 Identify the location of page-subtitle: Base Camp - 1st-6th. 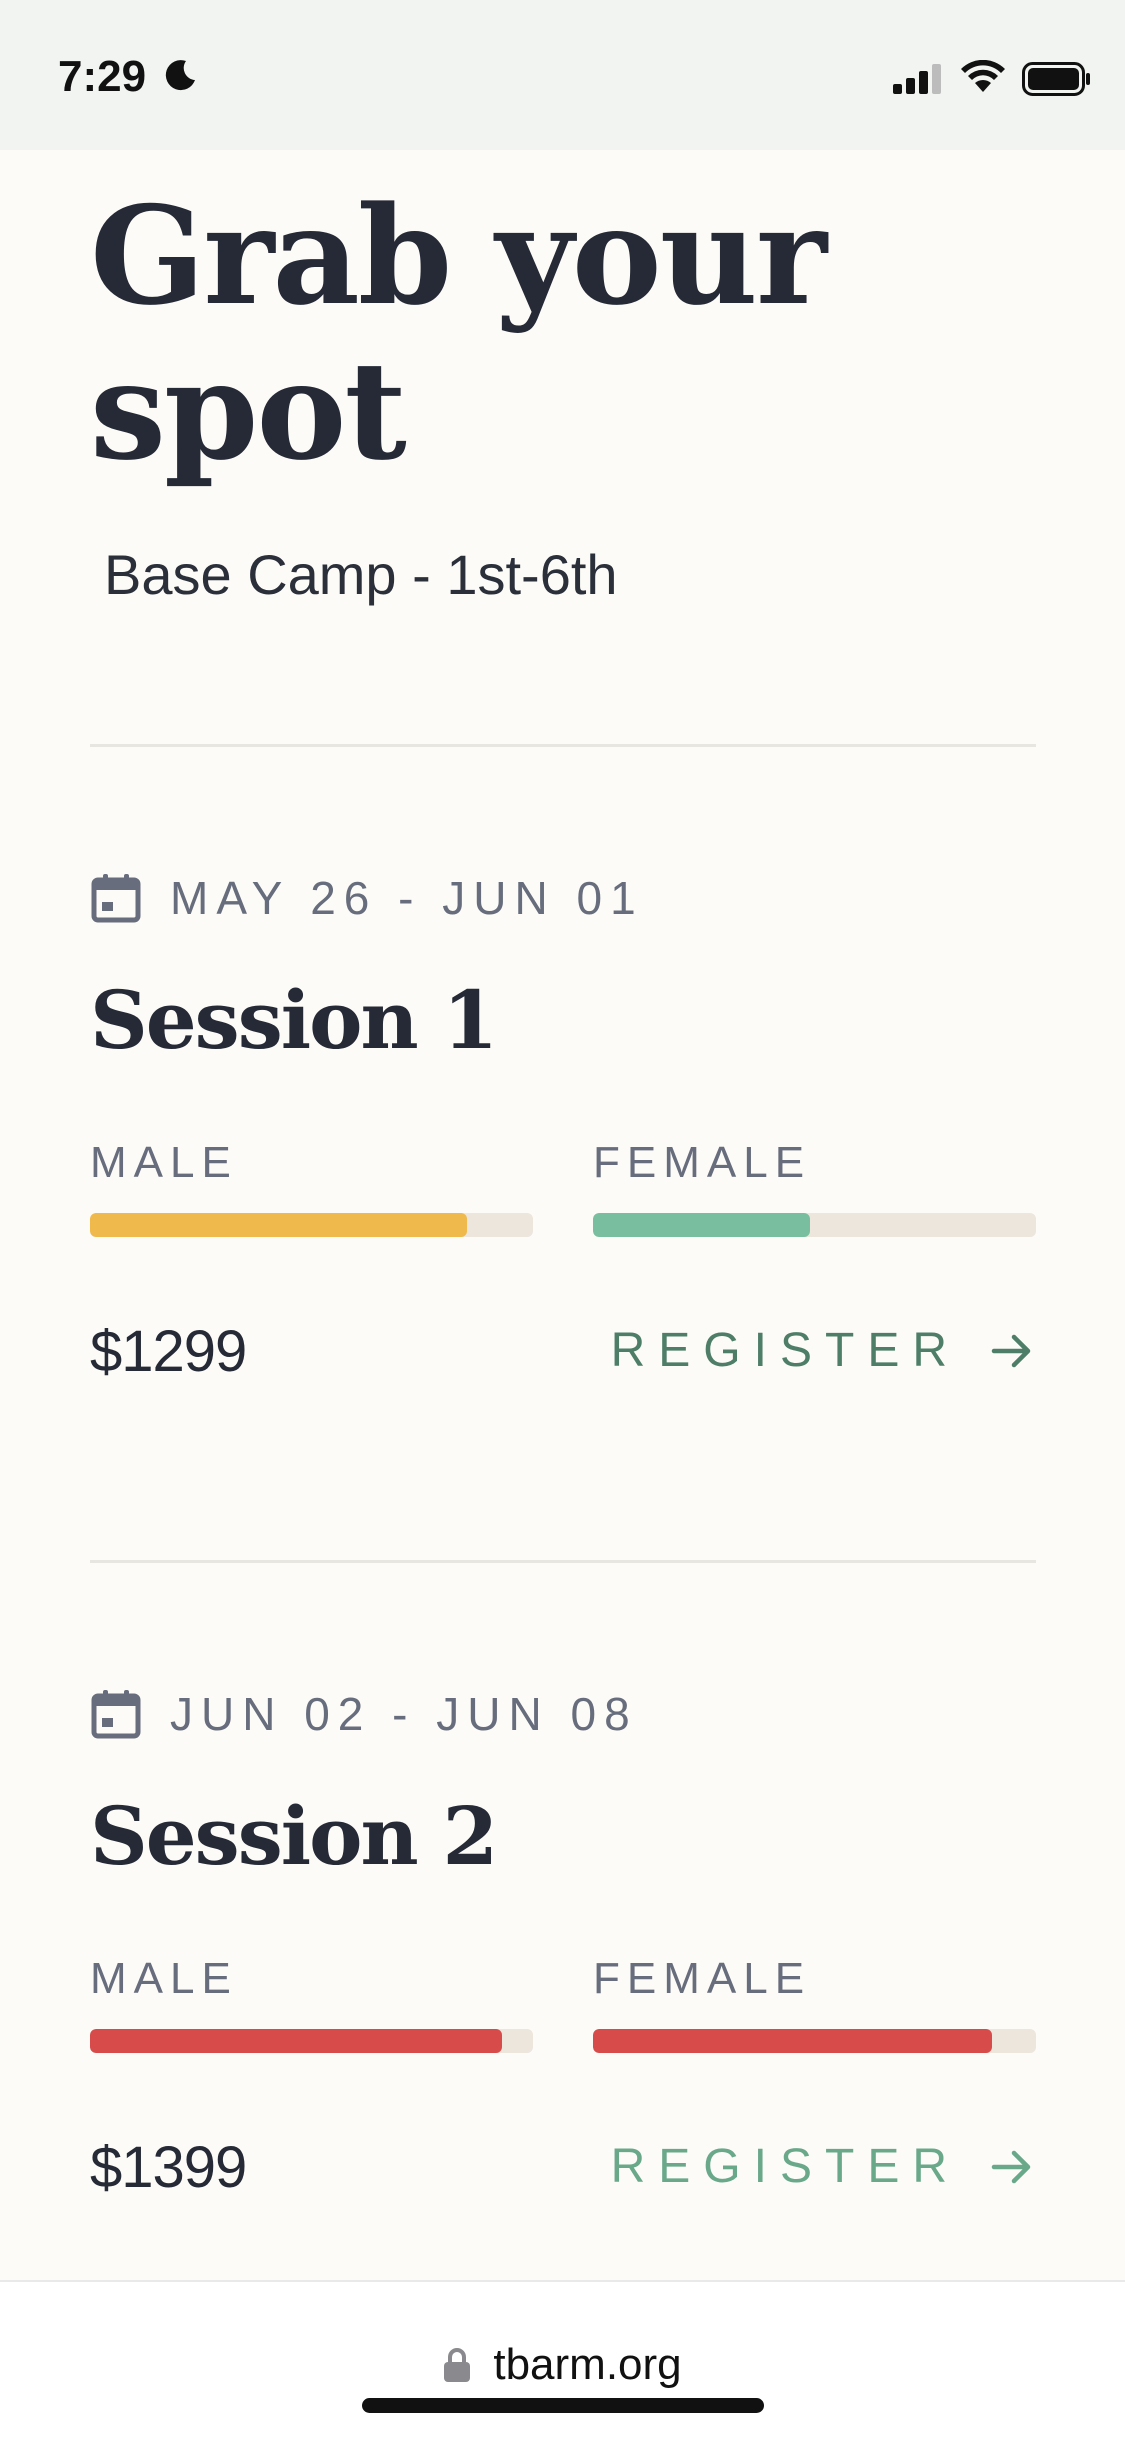
(361, 574).